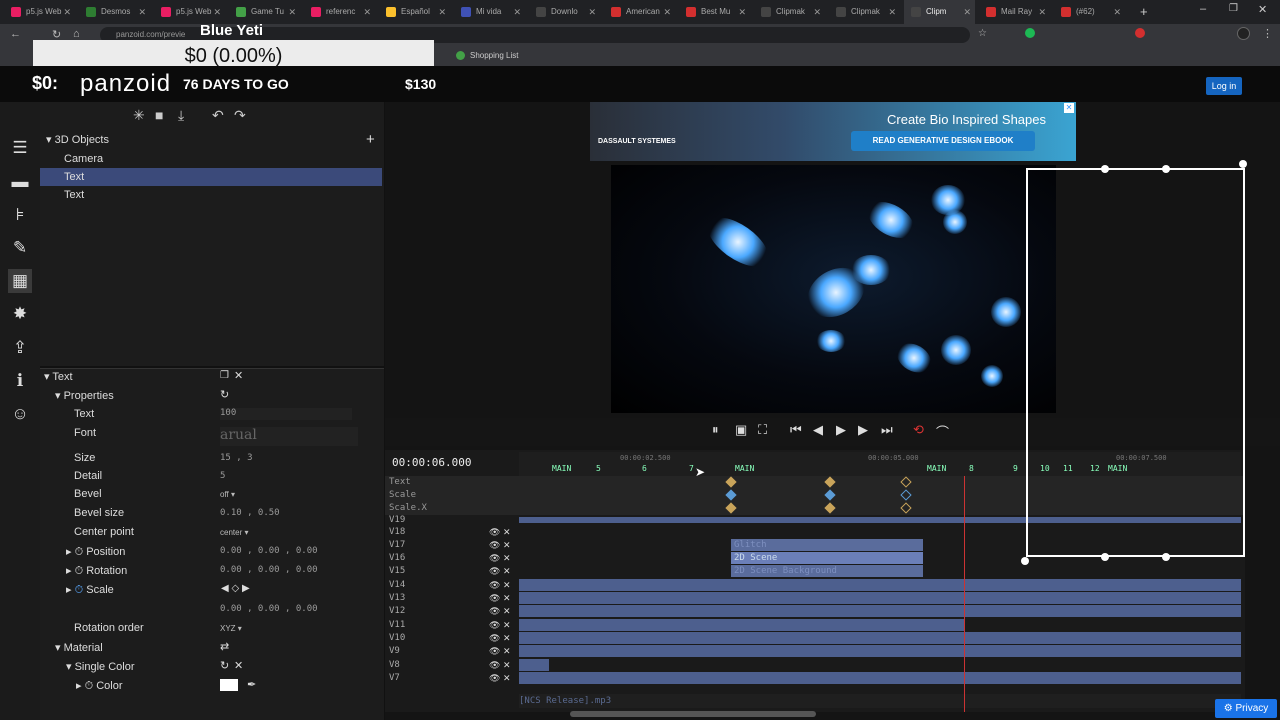 The width and height of the screenshot is (1280, 720). Describe the element at coordinates (240, 115) in the screenshot. I see `redo-icon: ↷` at that location.